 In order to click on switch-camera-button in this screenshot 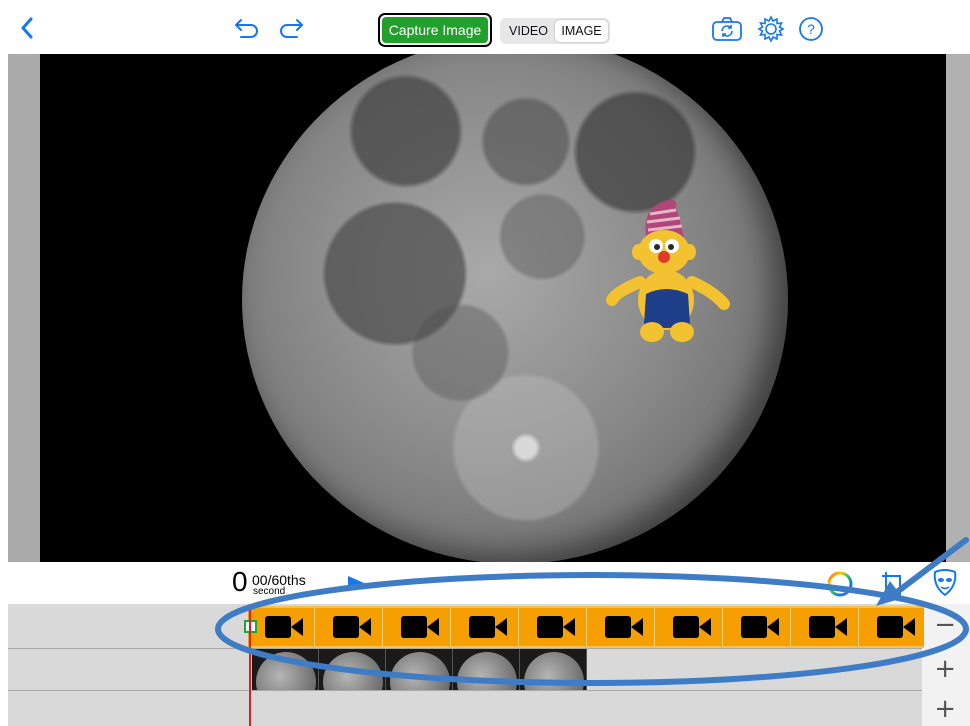, I will do `click(727, 29)`.